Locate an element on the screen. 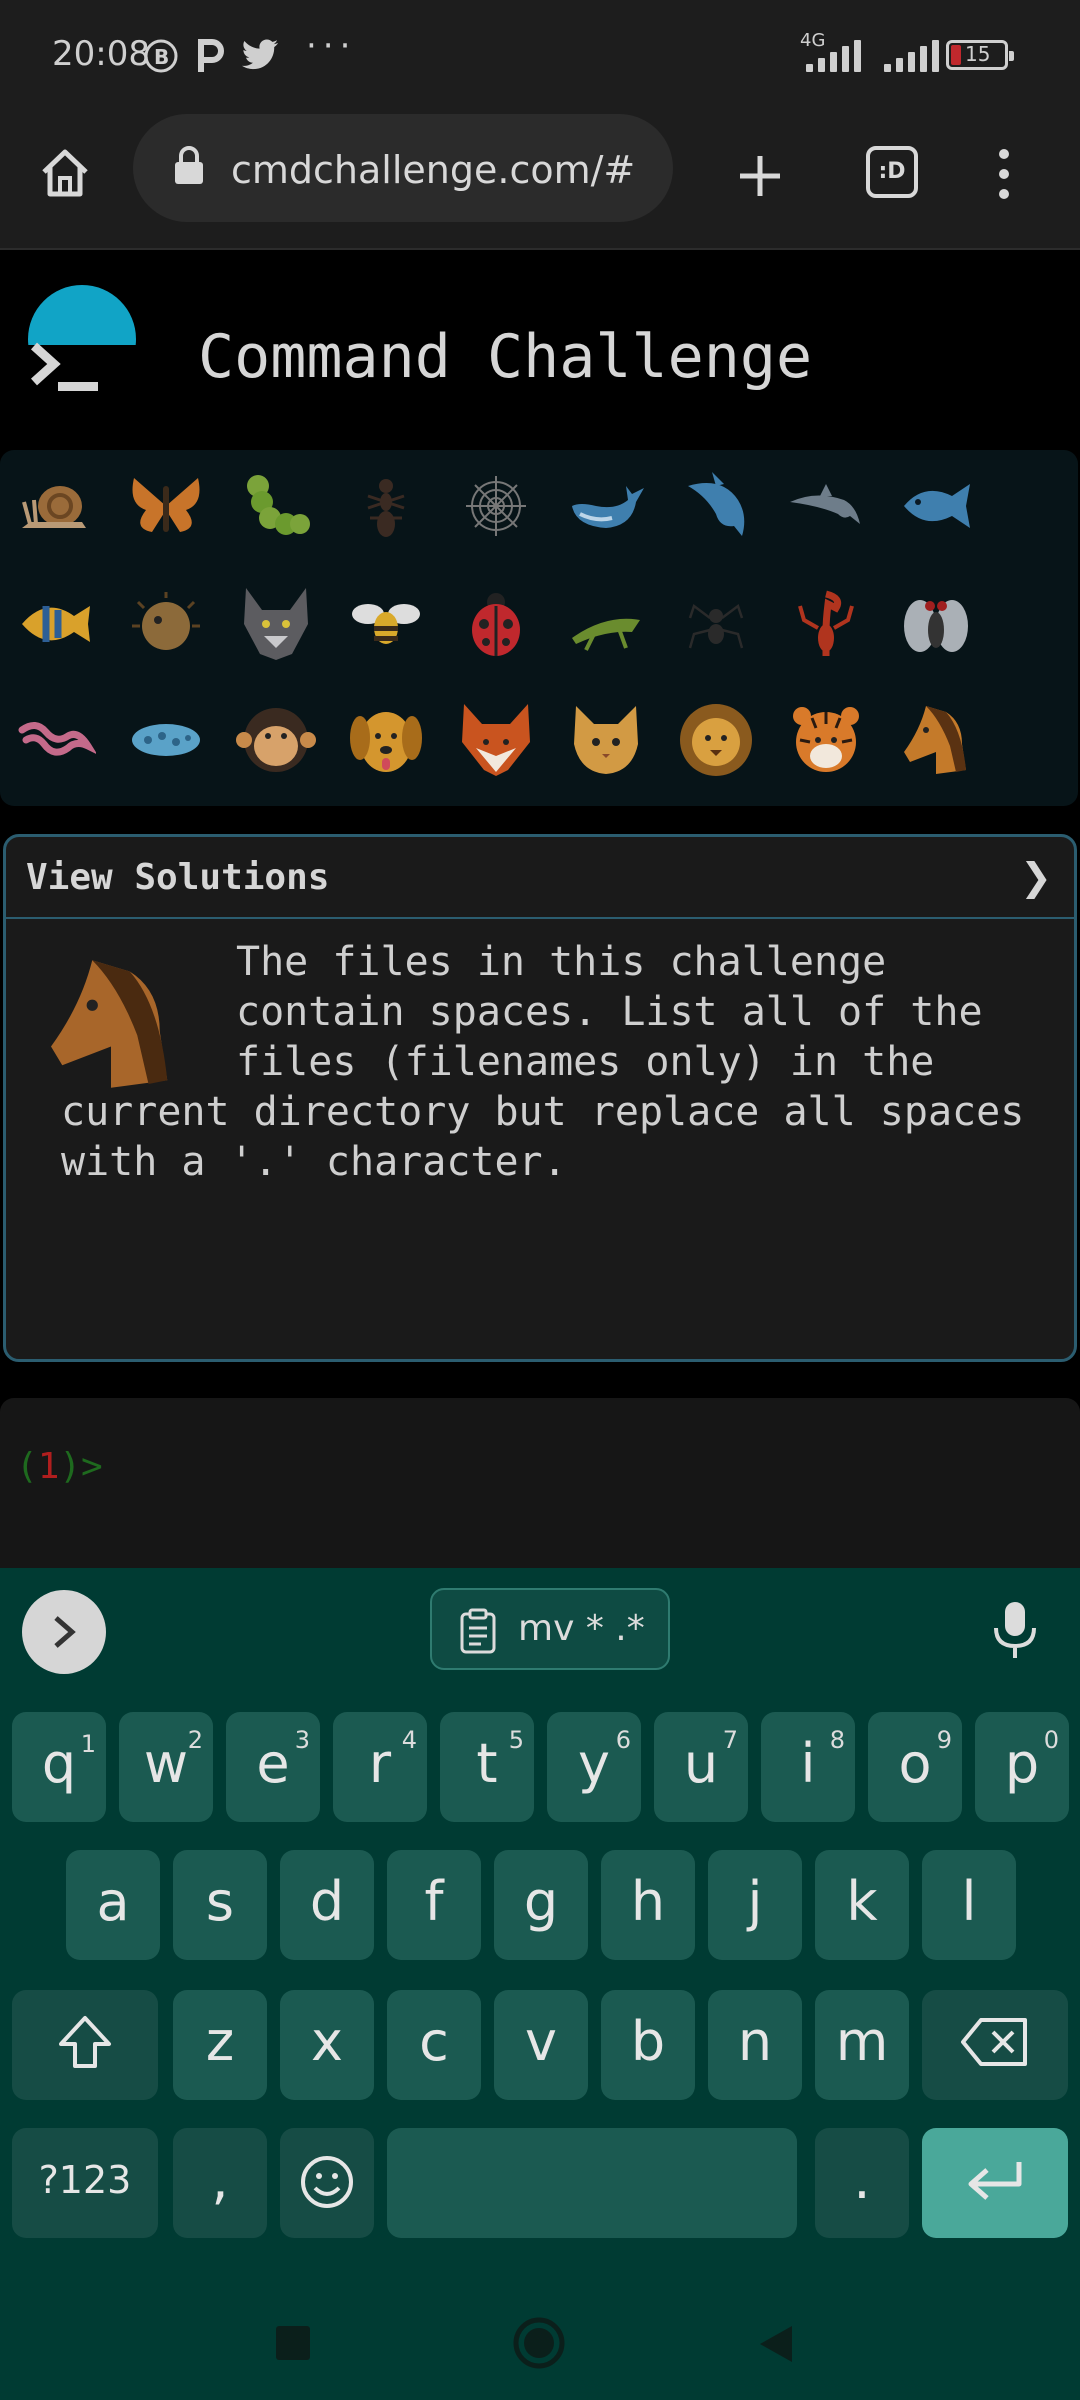 The width and height of the screenshot is (1080, 2400). comma-key: , is located at coordinates (220, 2183).